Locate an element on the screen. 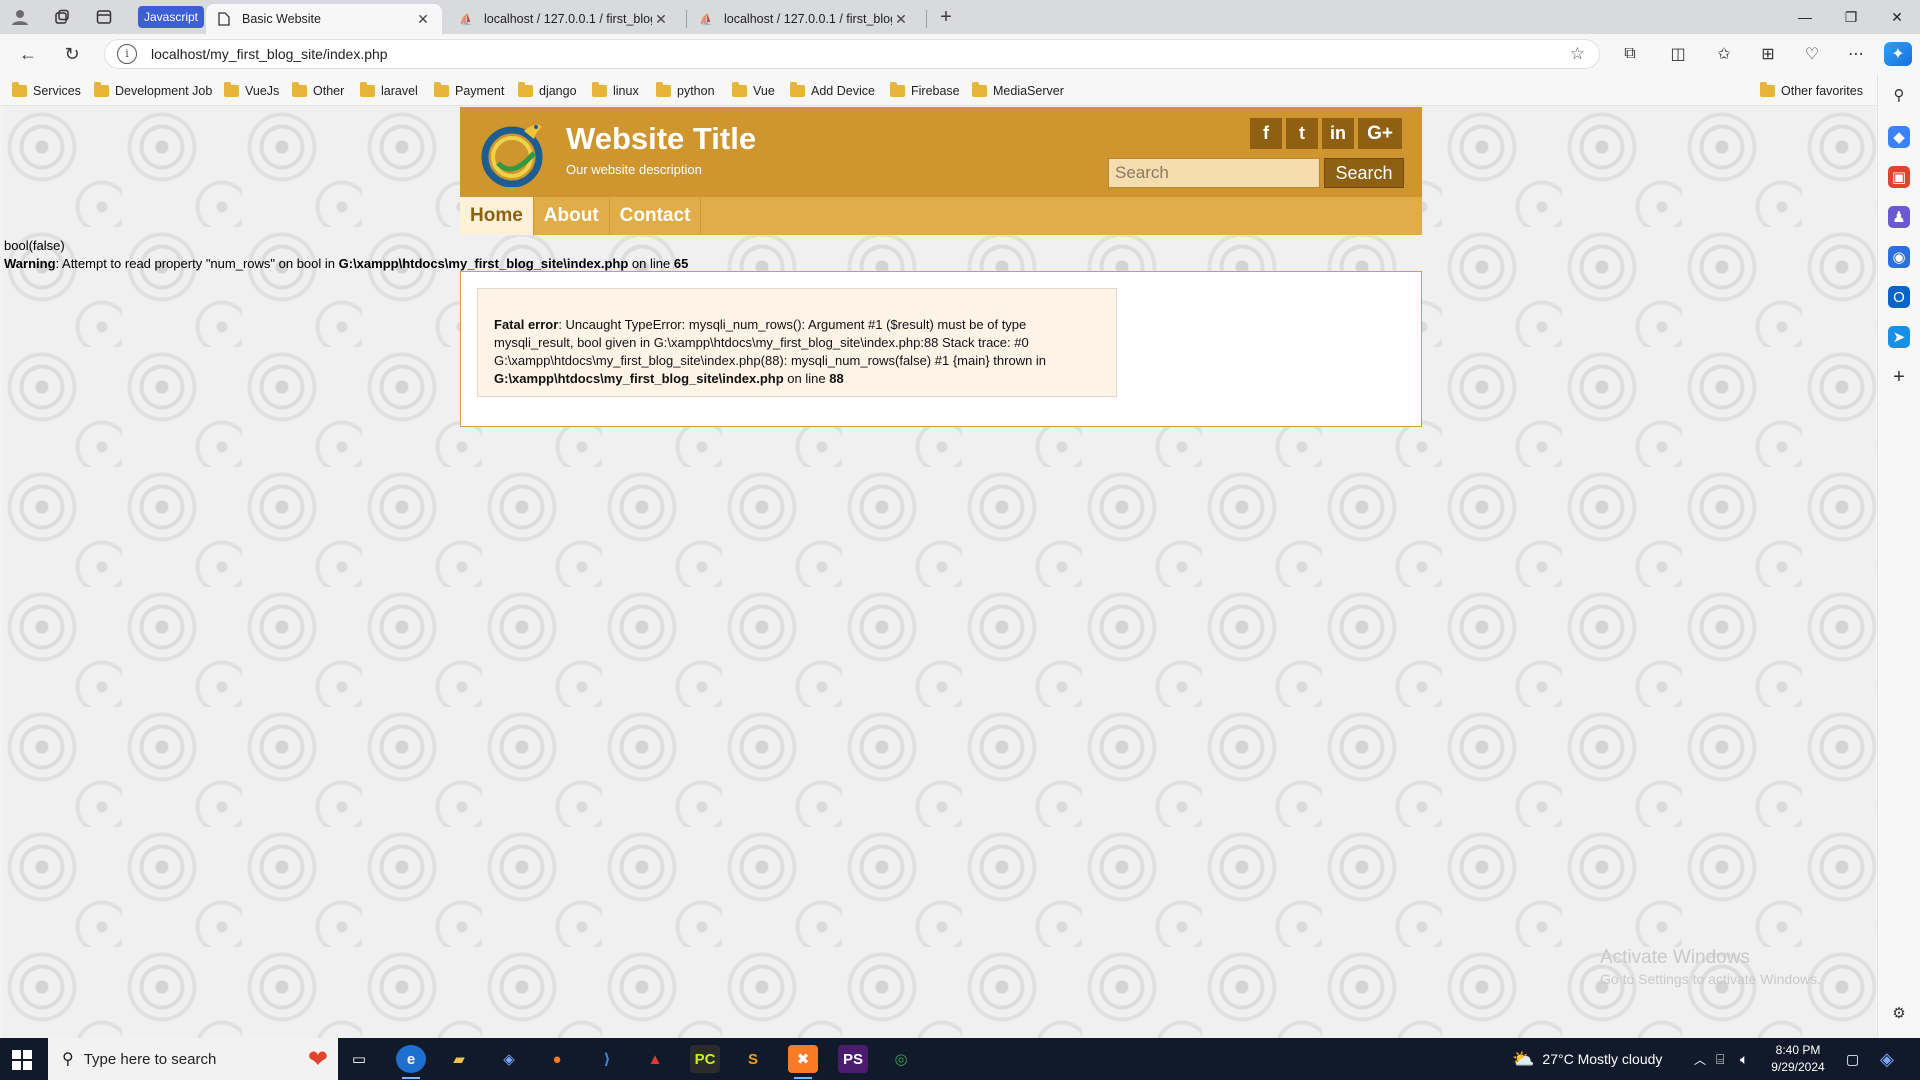  workspaces-icon is located at coordinates (62, 17).